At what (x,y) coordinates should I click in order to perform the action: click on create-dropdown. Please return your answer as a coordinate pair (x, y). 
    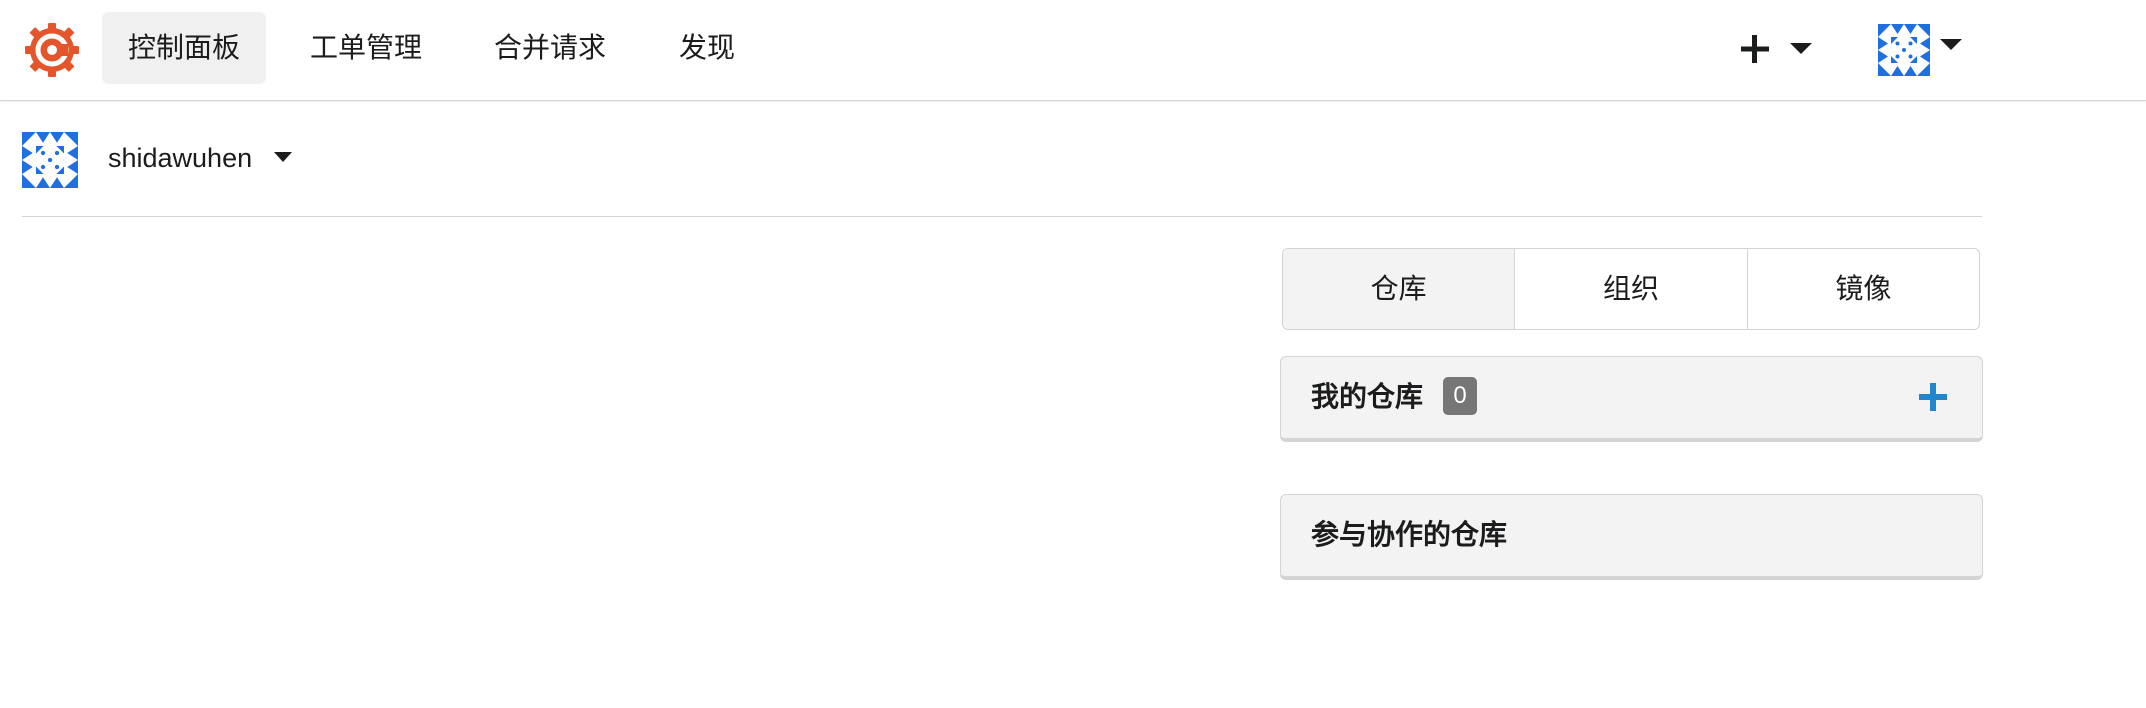
    Looking at the image, I should click on (1777, 49).